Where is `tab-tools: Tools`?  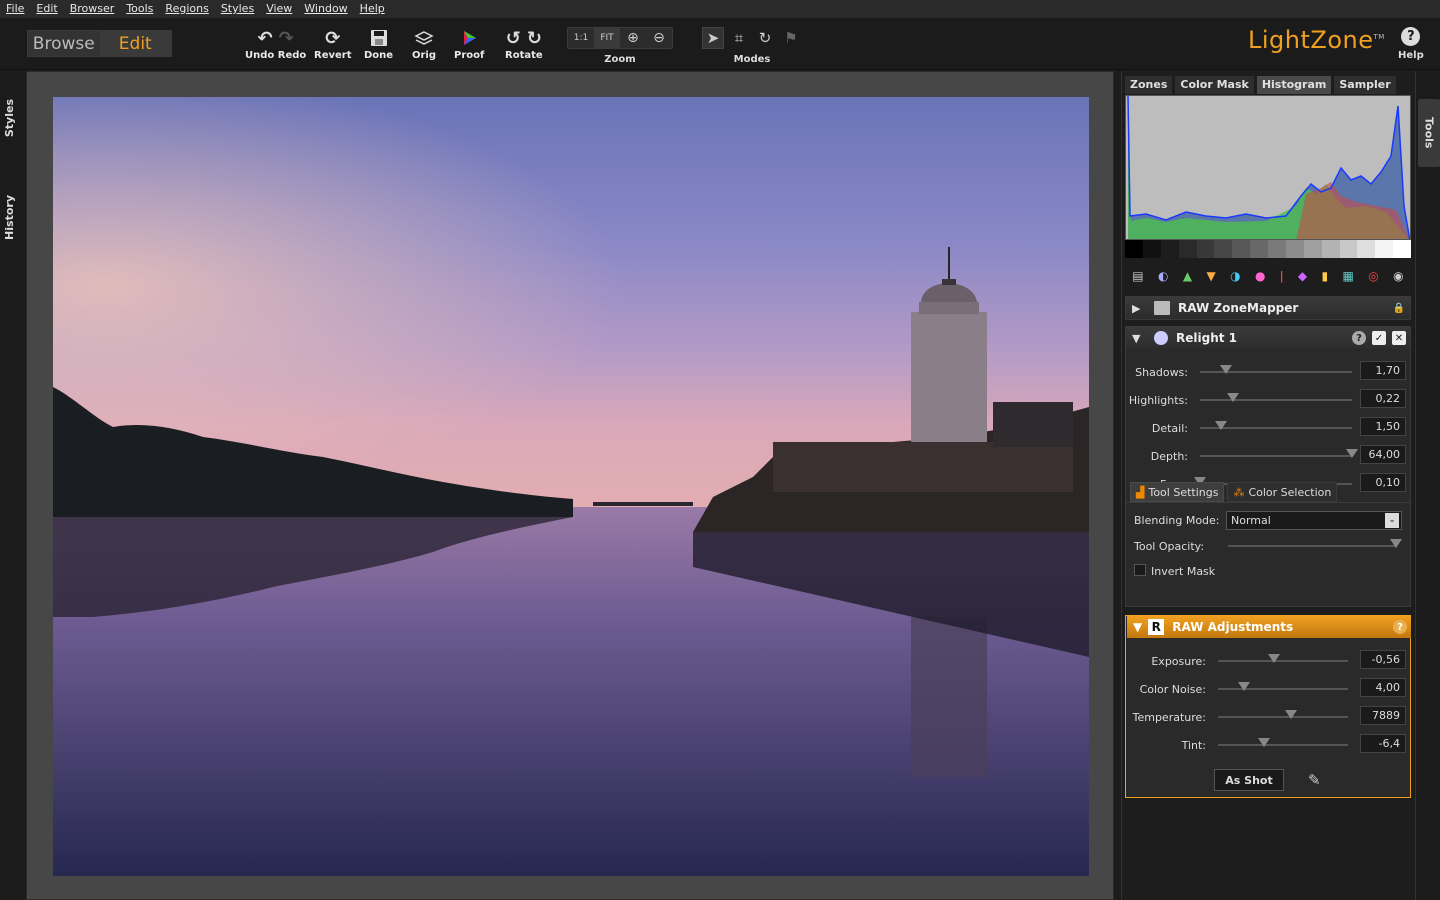 tab-tools: Tools is located at coordinates (1429, 133).